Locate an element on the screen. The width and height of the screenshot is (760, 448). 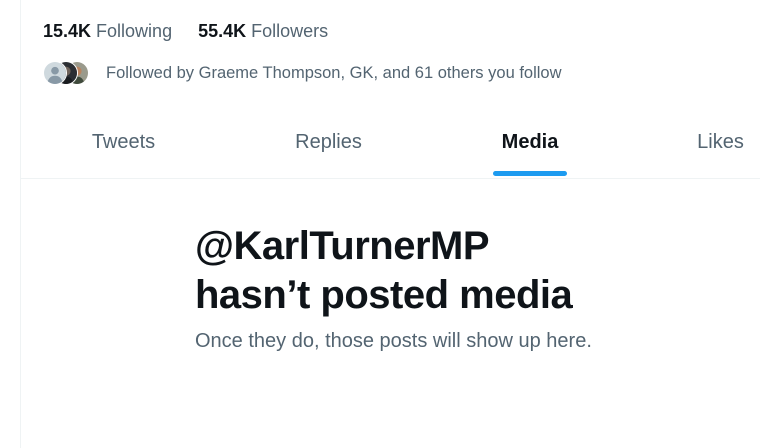
avatar is located at coordinates (55, 73).